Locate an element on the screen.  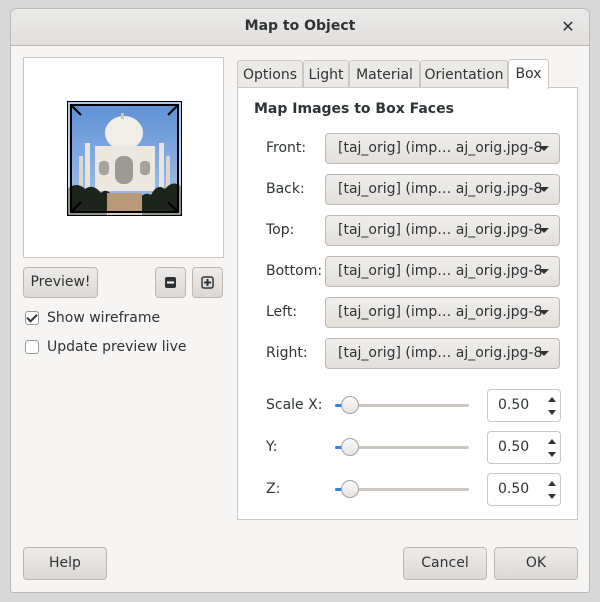
bottom-image-combo: [taj_orig] (imp… aj_orig.jpg-8 is located at coordinates (442, 271).